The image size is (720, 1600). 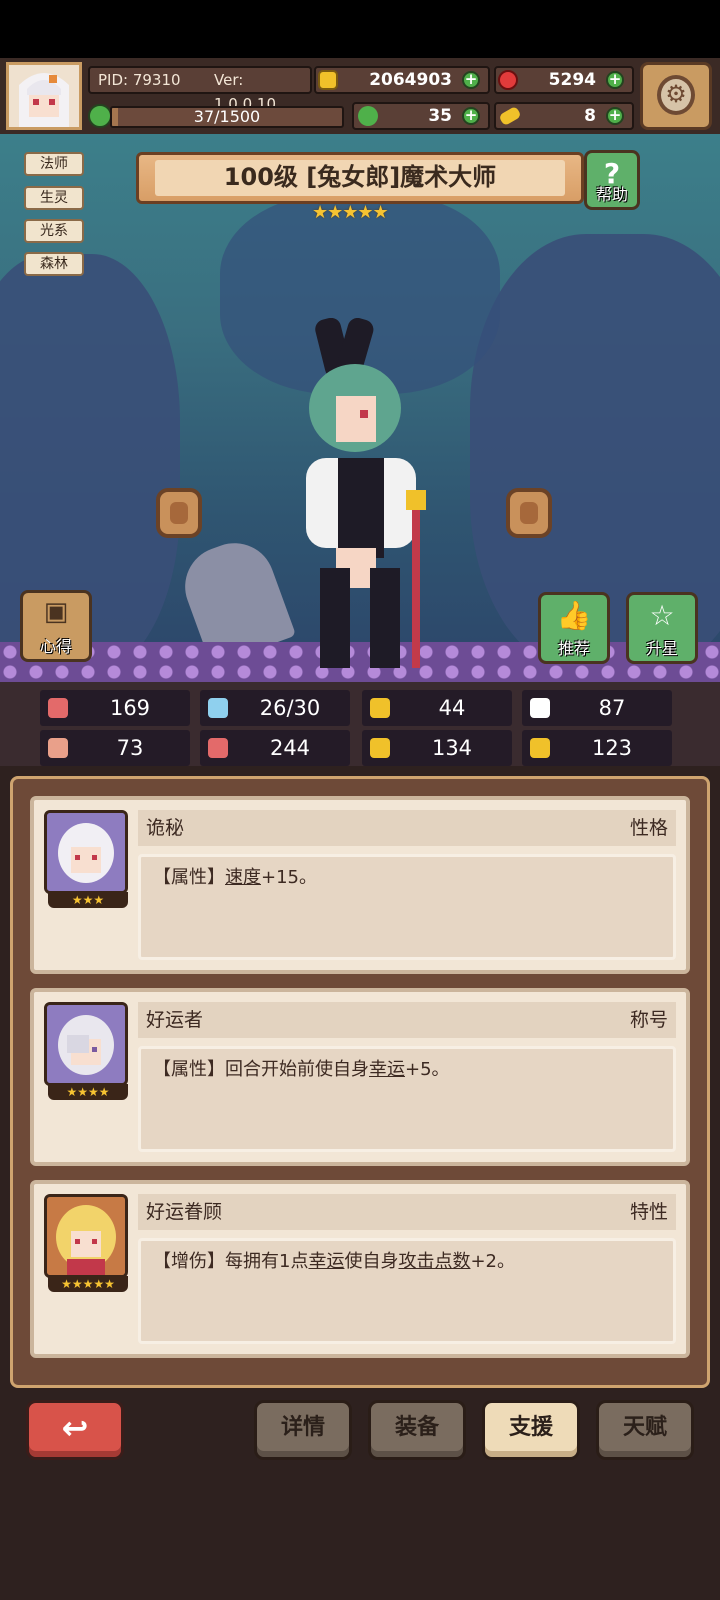 I want to click on clover-energy-icon, so click(x=100, y=116).